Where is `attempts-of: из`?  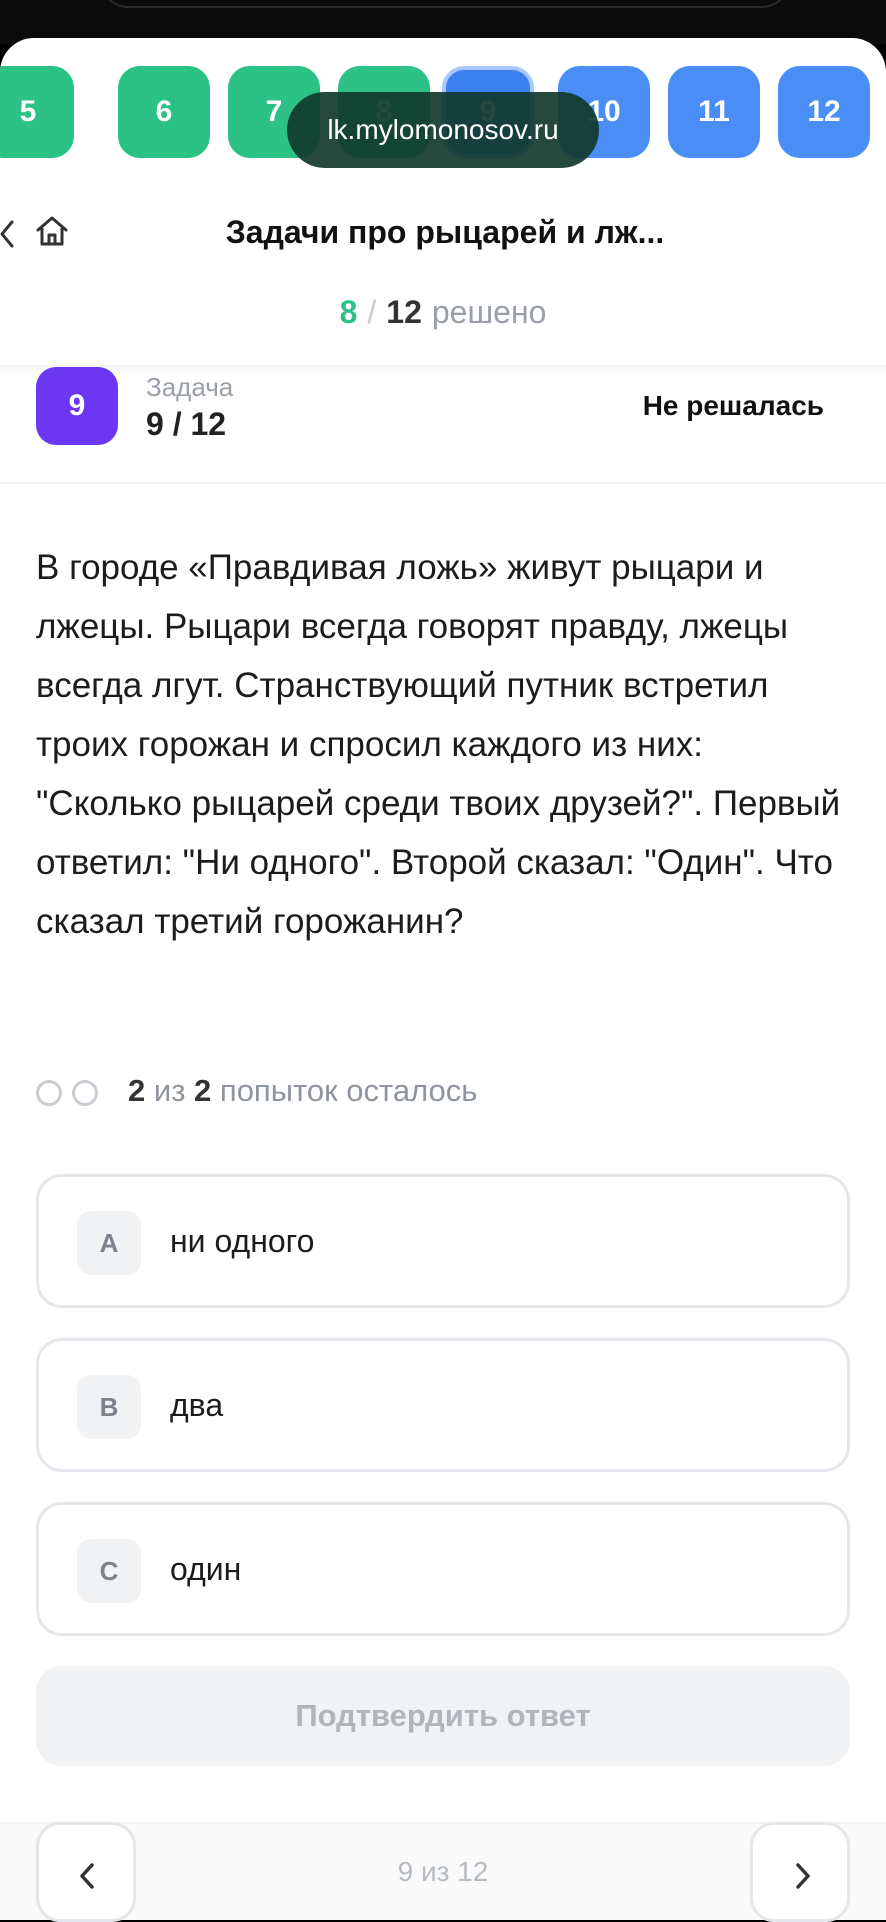
attempts-of: из is located at coordinates (169, 1090).